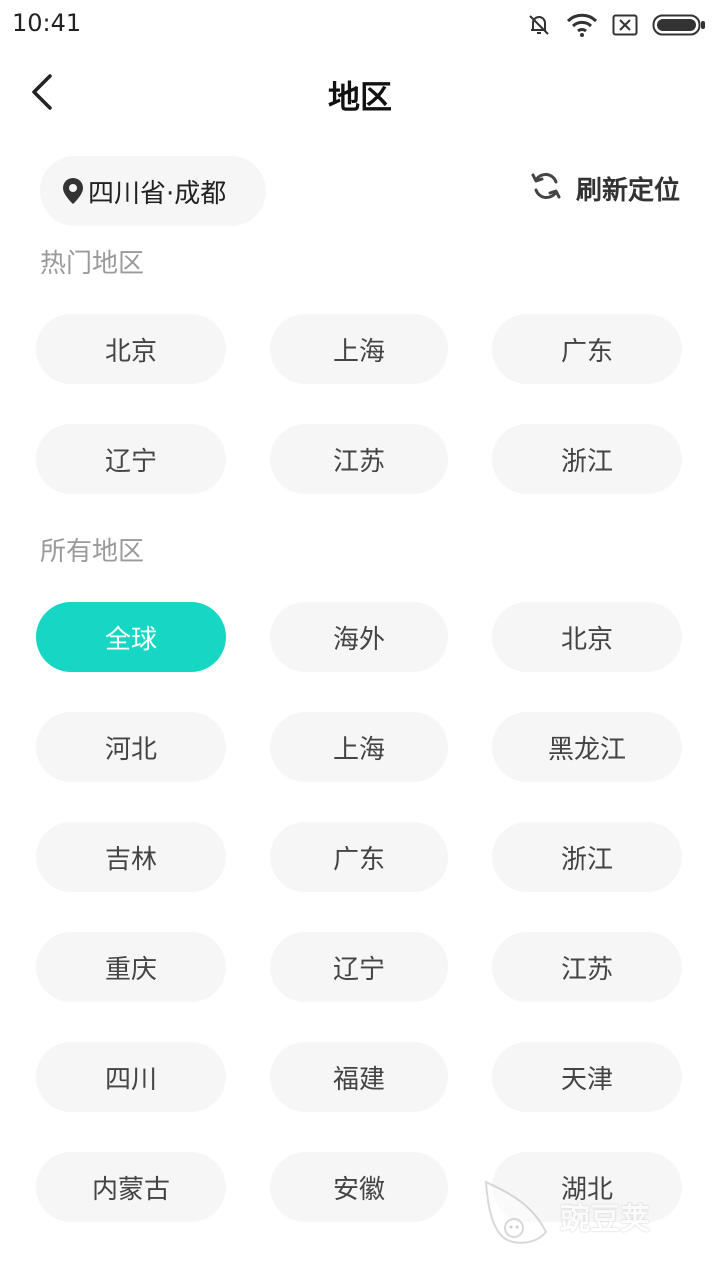 Image resolution: width=720 pixels, height=1280 pixels. I want to click on region-chip: 黑龙江, so click(587, 747).